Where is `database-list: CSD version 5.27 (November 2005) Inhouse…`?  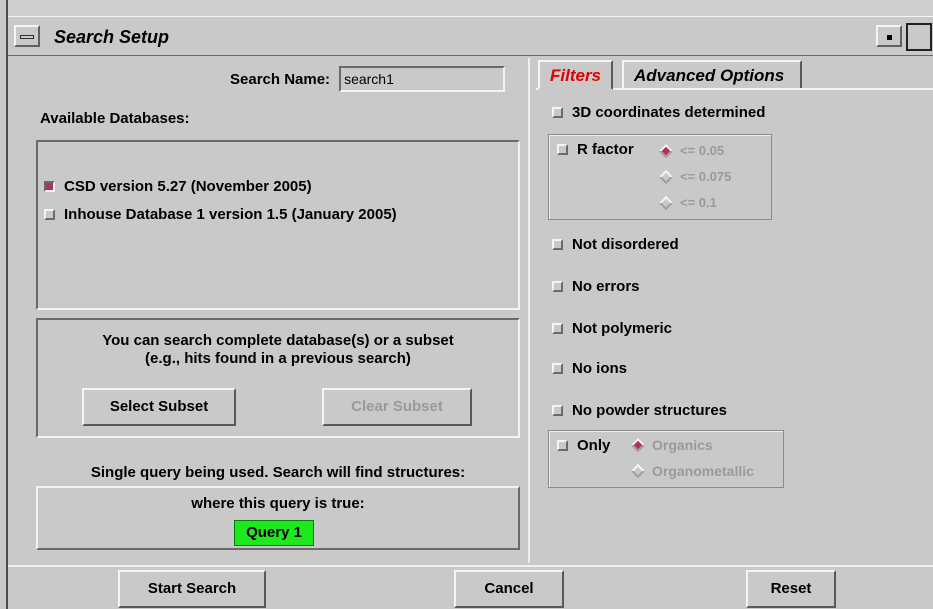
database-list: CSD version 5.27 (November 2005) Inhouse… is located at coordinates (278, 225).